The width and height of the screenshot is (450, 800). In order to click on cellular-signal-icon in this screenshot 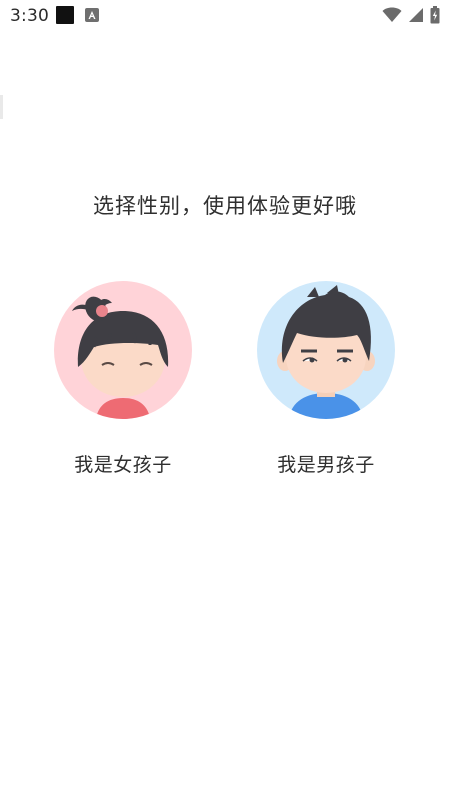, I will do `click(416, 15)`.